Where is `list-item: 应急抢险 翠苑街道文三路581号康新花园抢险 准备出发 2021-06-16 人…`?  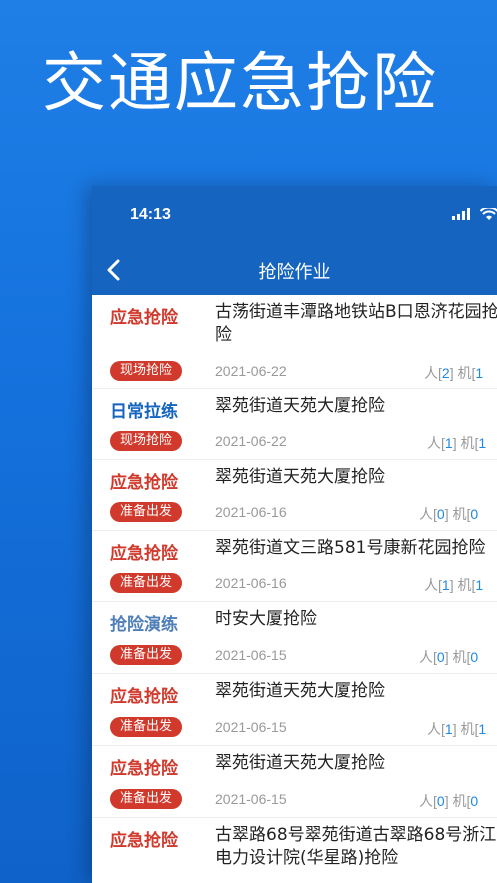
list-item: 应急抢险 翠苑街道文三路581号康新花园抢险 准备出发 2021-06-16 人… is located at coordinates (294, 566).